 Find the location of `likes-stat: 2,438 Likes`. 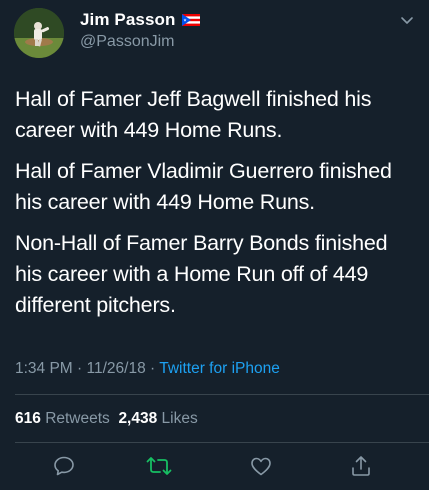

likes-stat: 2,438 Likes is located at coordinates (157, 418).